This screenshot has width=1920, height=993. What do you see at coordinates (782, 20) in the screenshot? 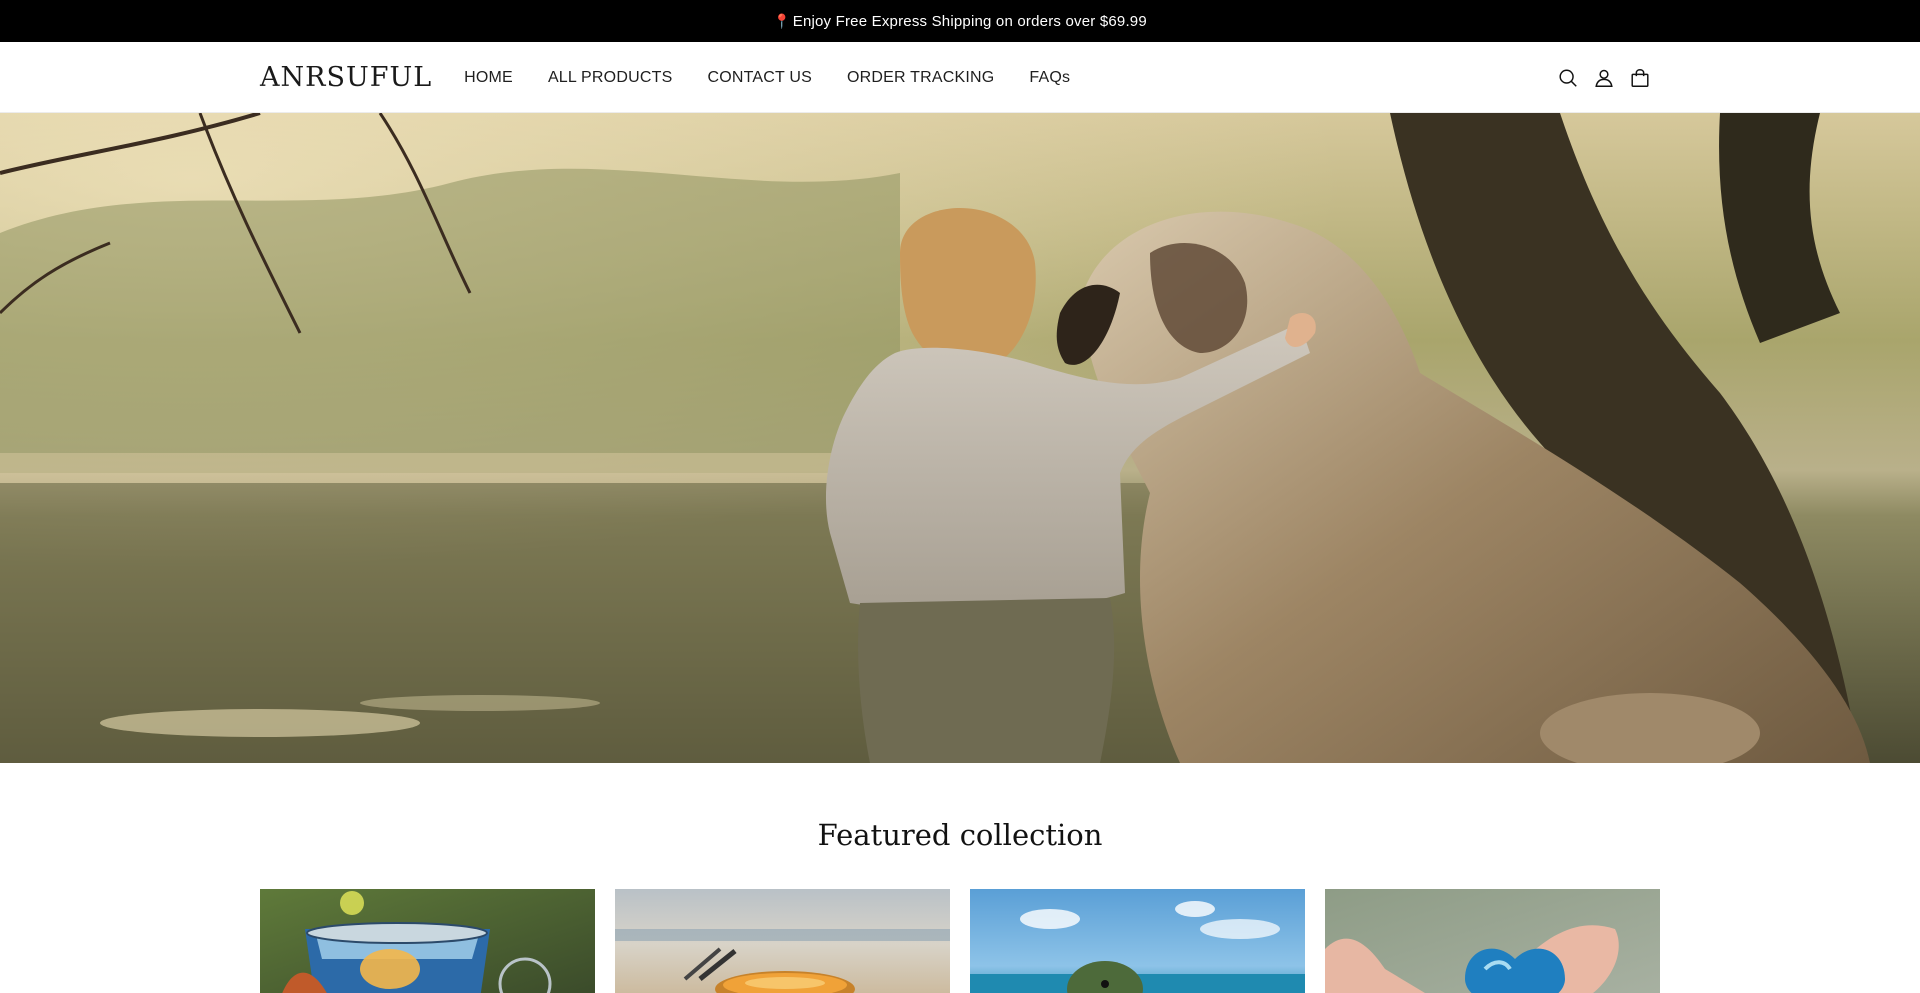
I see `pin-icon: 📍` at bounding box center [782, 20].